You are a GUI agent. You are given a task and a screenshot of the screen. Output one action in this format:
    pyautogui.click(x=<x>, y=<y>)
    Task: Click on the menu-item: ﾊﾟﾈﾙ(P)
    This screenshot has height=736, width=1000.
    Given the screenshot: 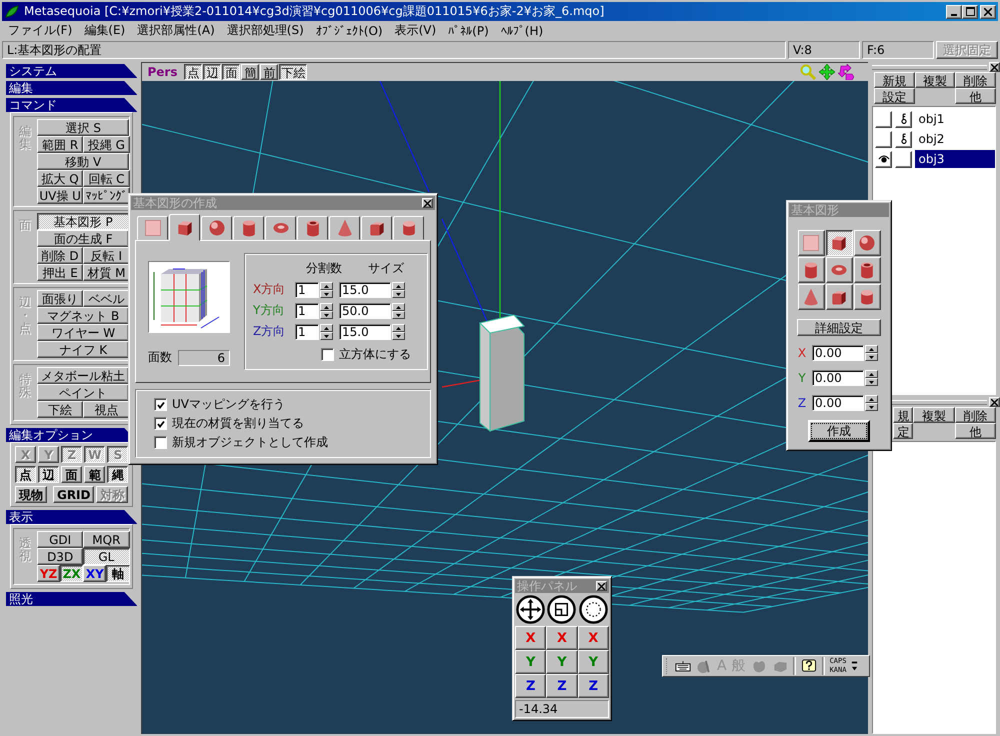 What is the action you would take?
    pyautogui.click(x=468, y=31)
    